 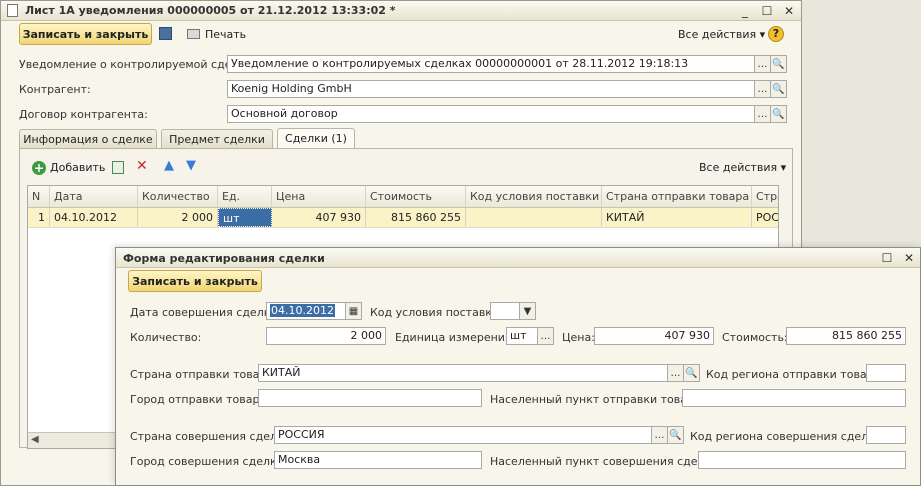 I want to click on cell-unit-text: шт, so click(x=231, y=218).